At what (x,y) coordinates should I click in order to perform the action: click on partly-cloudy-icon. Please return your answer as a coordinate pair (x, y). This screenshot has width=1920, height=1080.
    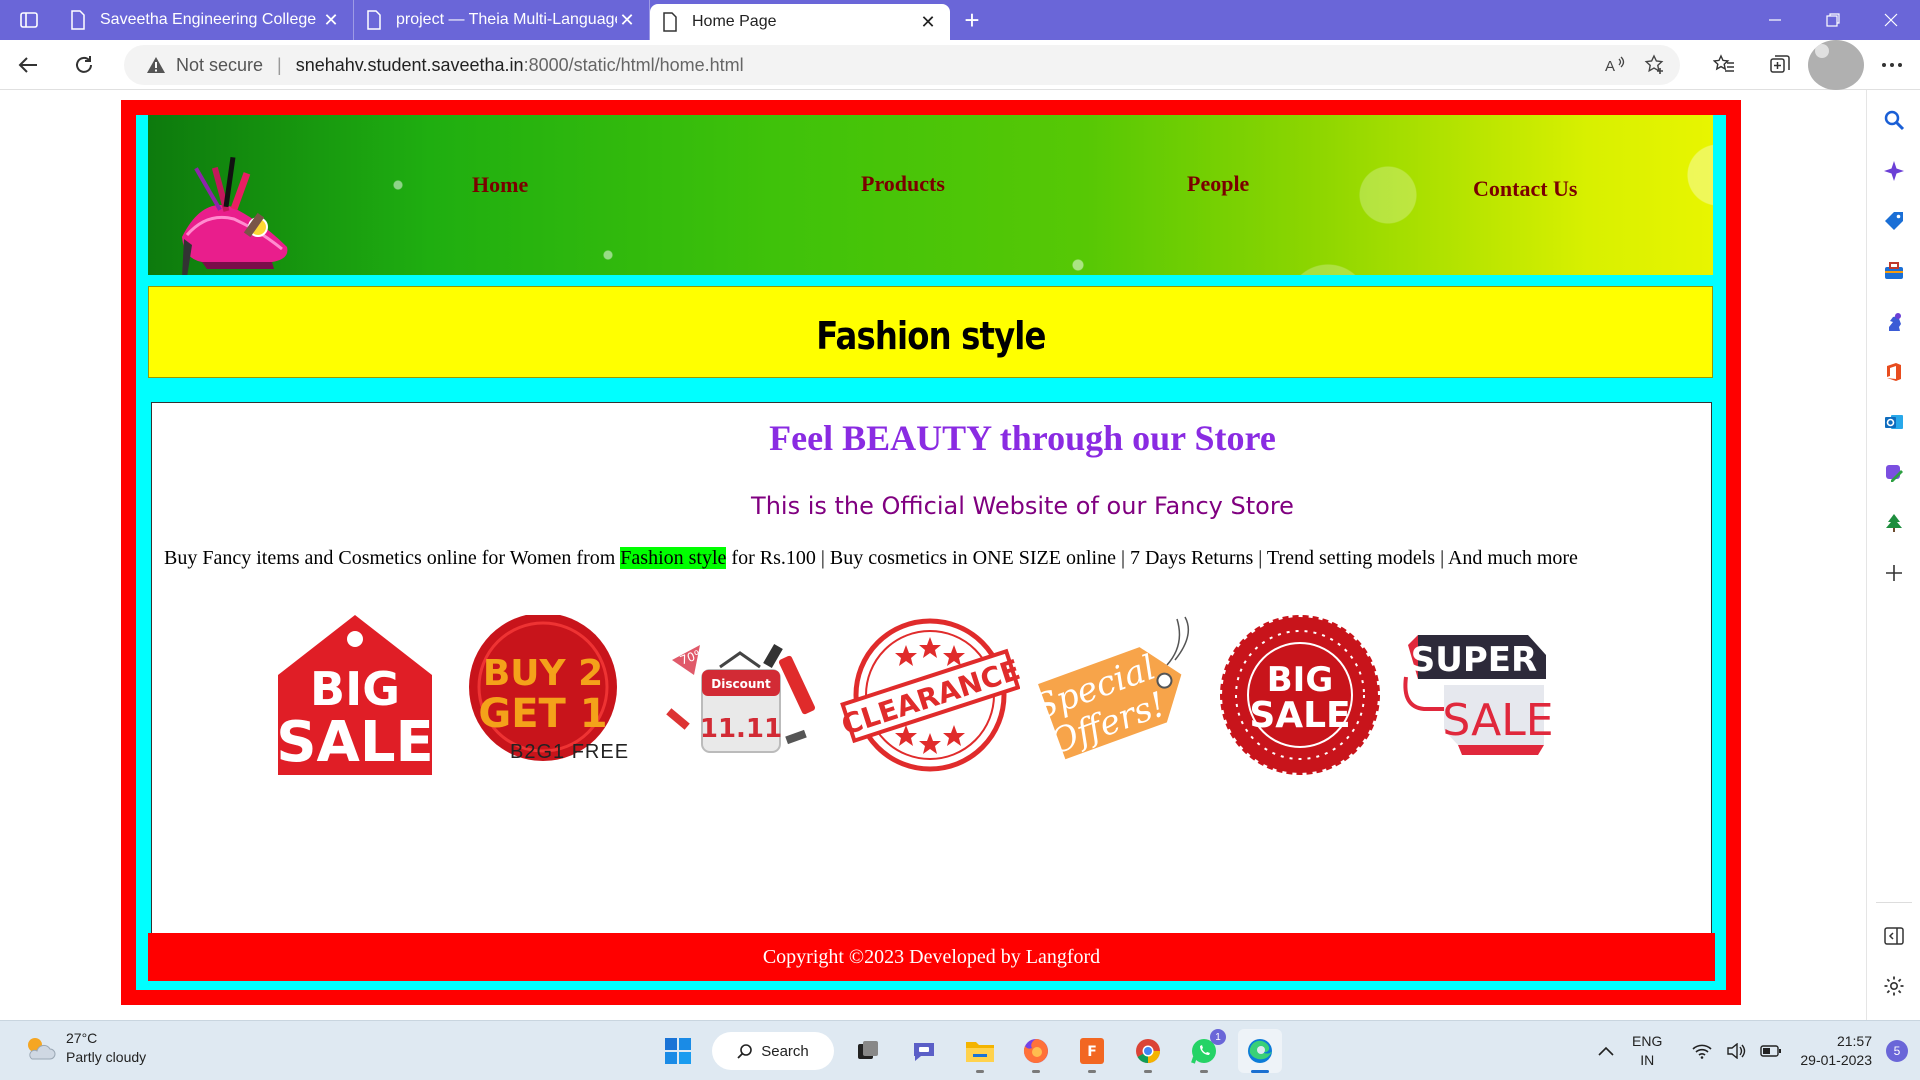
    Looking at the image, I should click on (42, 1049).